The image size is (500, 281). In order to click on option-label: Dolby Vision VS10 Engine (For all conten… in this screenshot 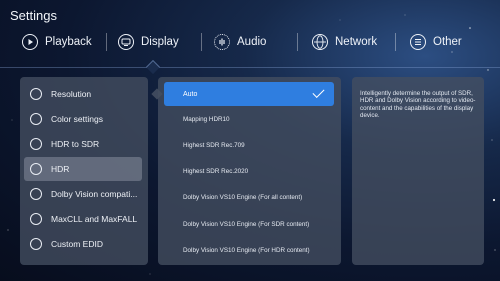, I will do `click(243, 197)`.